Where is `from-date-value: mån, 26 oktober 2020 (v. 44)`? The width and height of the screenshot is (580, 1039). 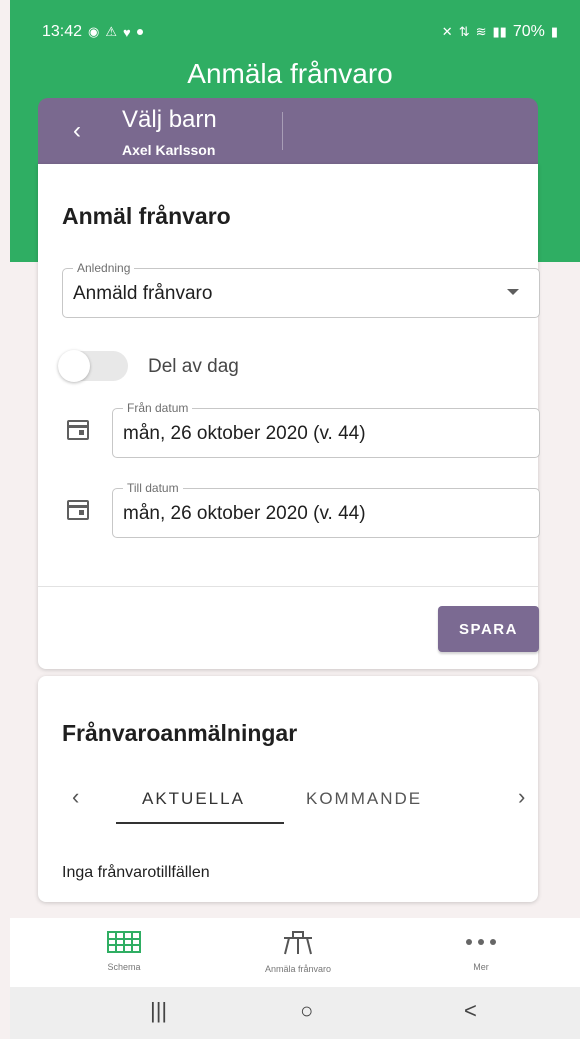
from-date-value: mån, 26 oktober 2020 (v. 44) is located at coordinates (244, 433).